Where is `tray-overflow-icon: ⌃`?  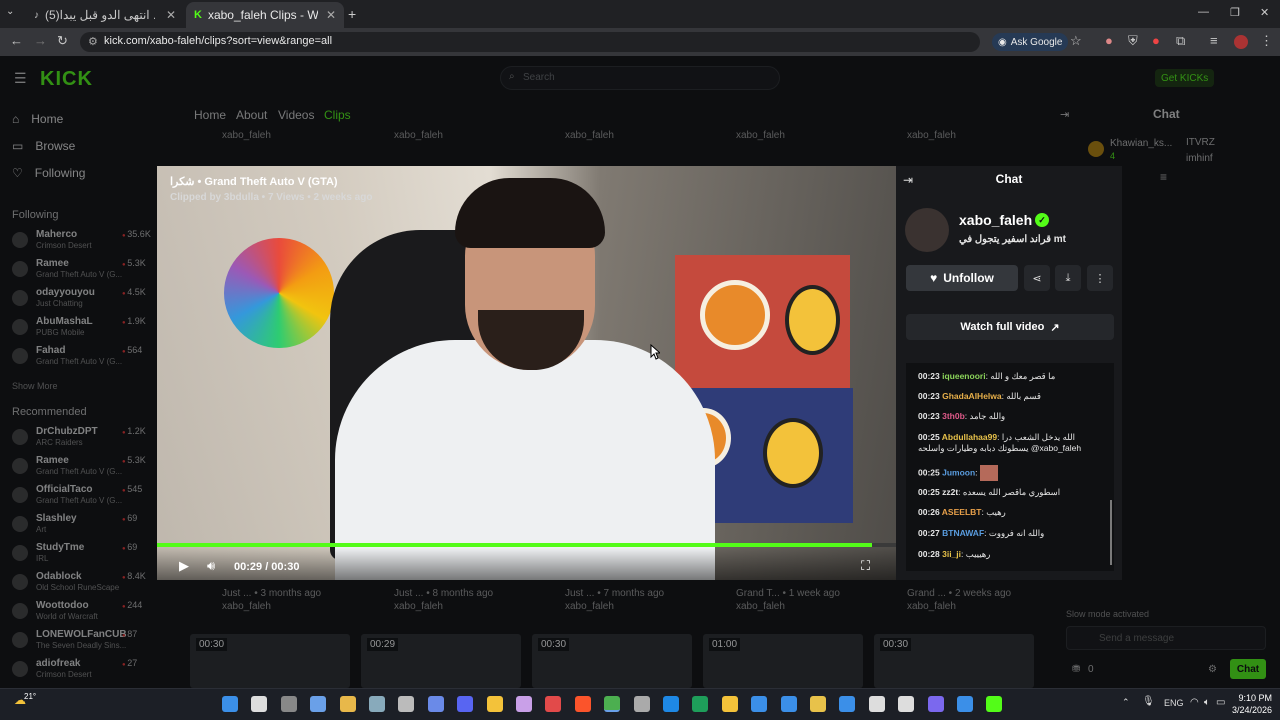 tray-overflow-icon: ⌃ is located at coordinates (1126, 702).